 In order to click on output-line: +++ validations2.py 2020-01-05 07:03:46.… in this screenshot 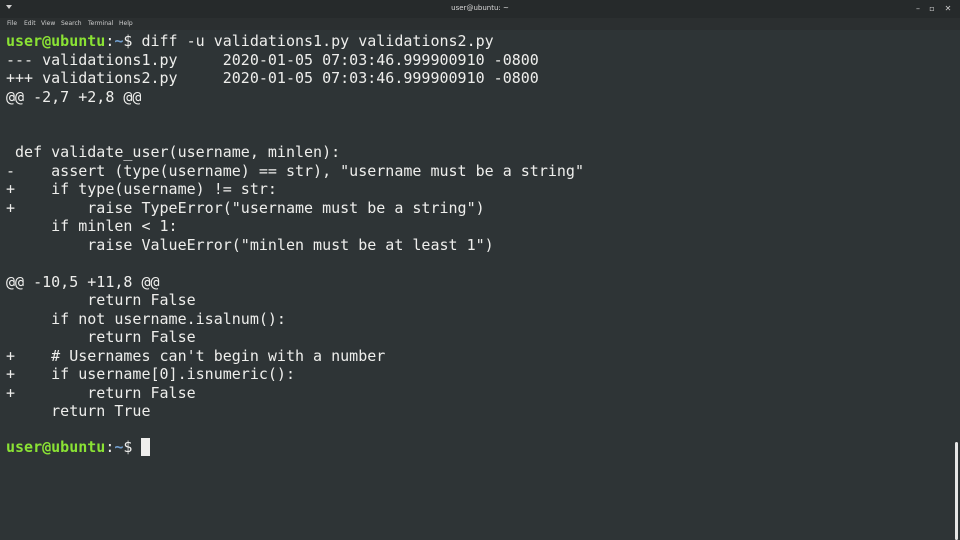, I will do `click(272, 78)`.